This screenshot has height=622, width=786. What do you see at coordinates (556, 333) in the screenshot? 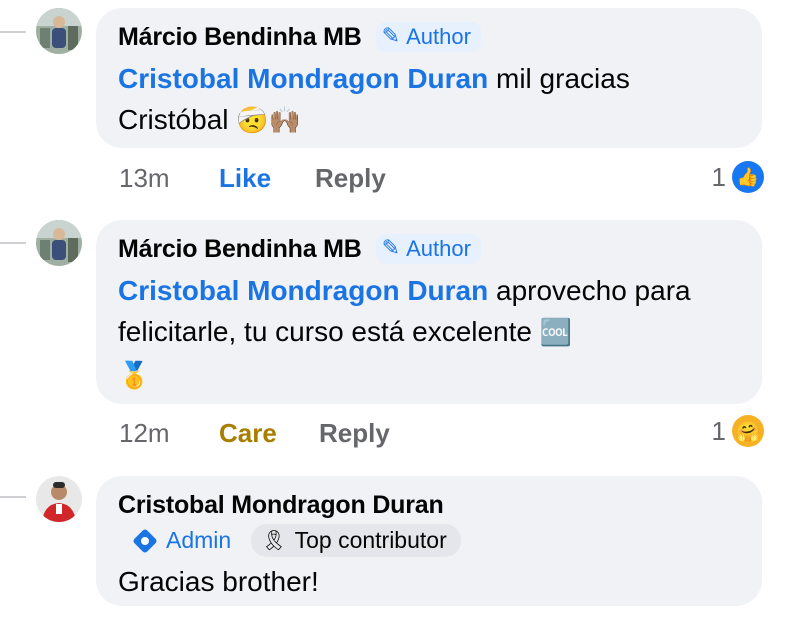
I see `emoji: 🆒` at bounding box center [556, 333].